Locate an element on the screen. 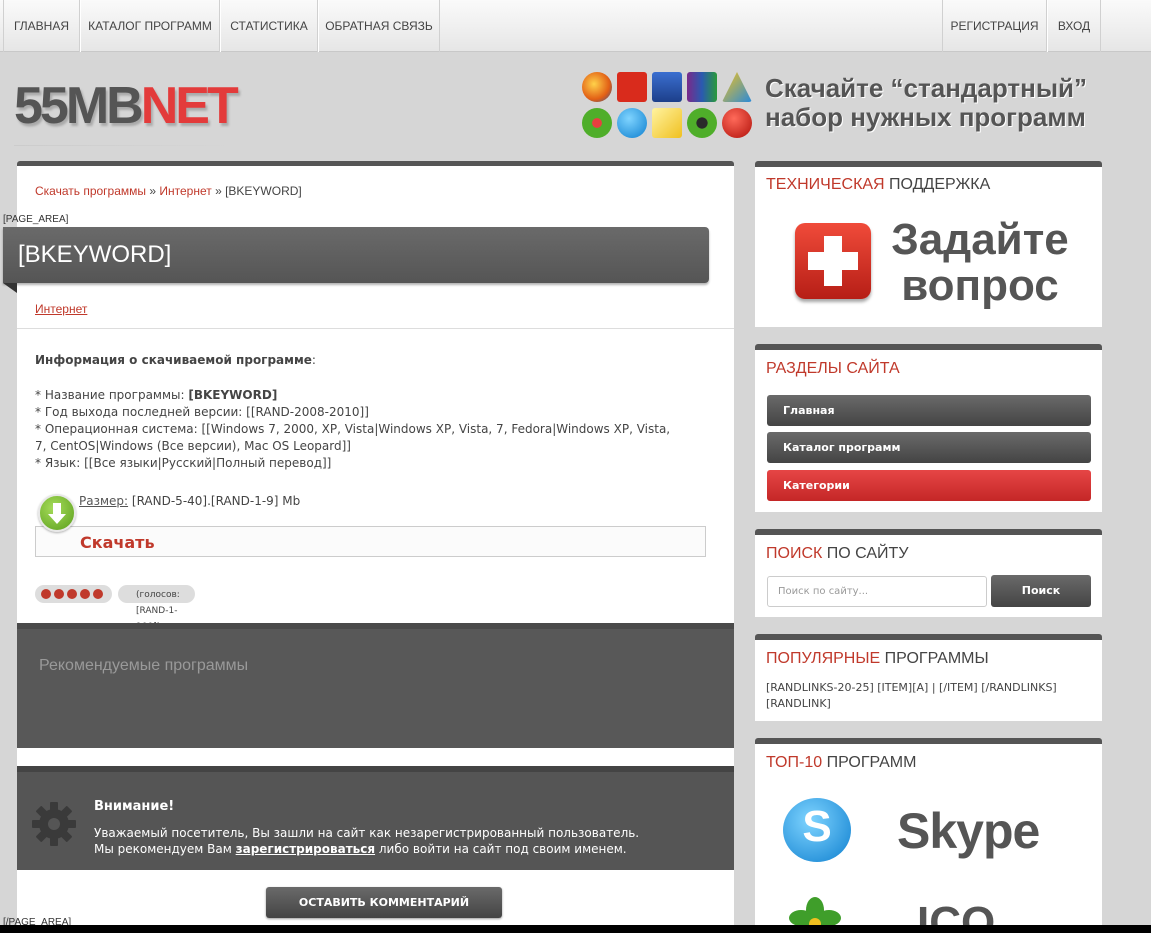 The width and height of the screenshot is (1151, 933). antivirus-icon is located at coordinates (702, 123).